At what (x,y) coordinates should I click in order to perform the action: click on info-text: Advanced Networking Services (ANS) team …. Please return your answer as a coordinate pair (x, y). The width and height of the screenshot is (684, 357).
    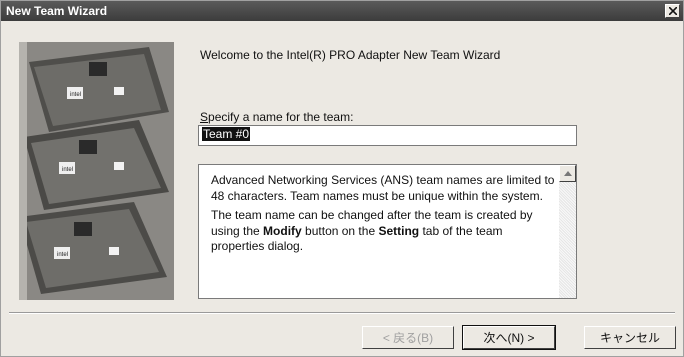
    Looking at the image, I should click on (383, 216).